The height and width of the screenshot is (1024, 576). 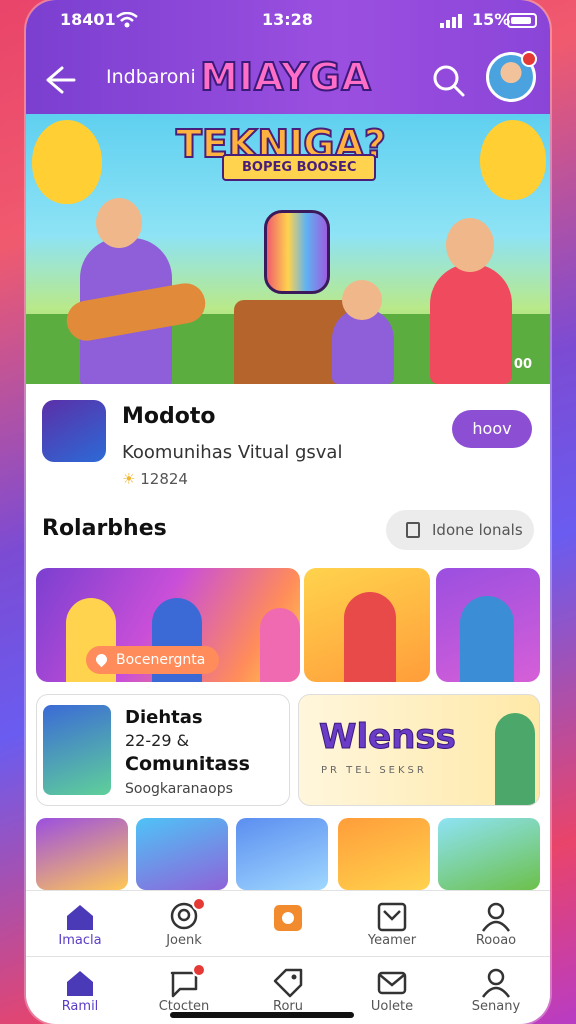 I want to click on bookmark-icon, so click(x=413, y=530).